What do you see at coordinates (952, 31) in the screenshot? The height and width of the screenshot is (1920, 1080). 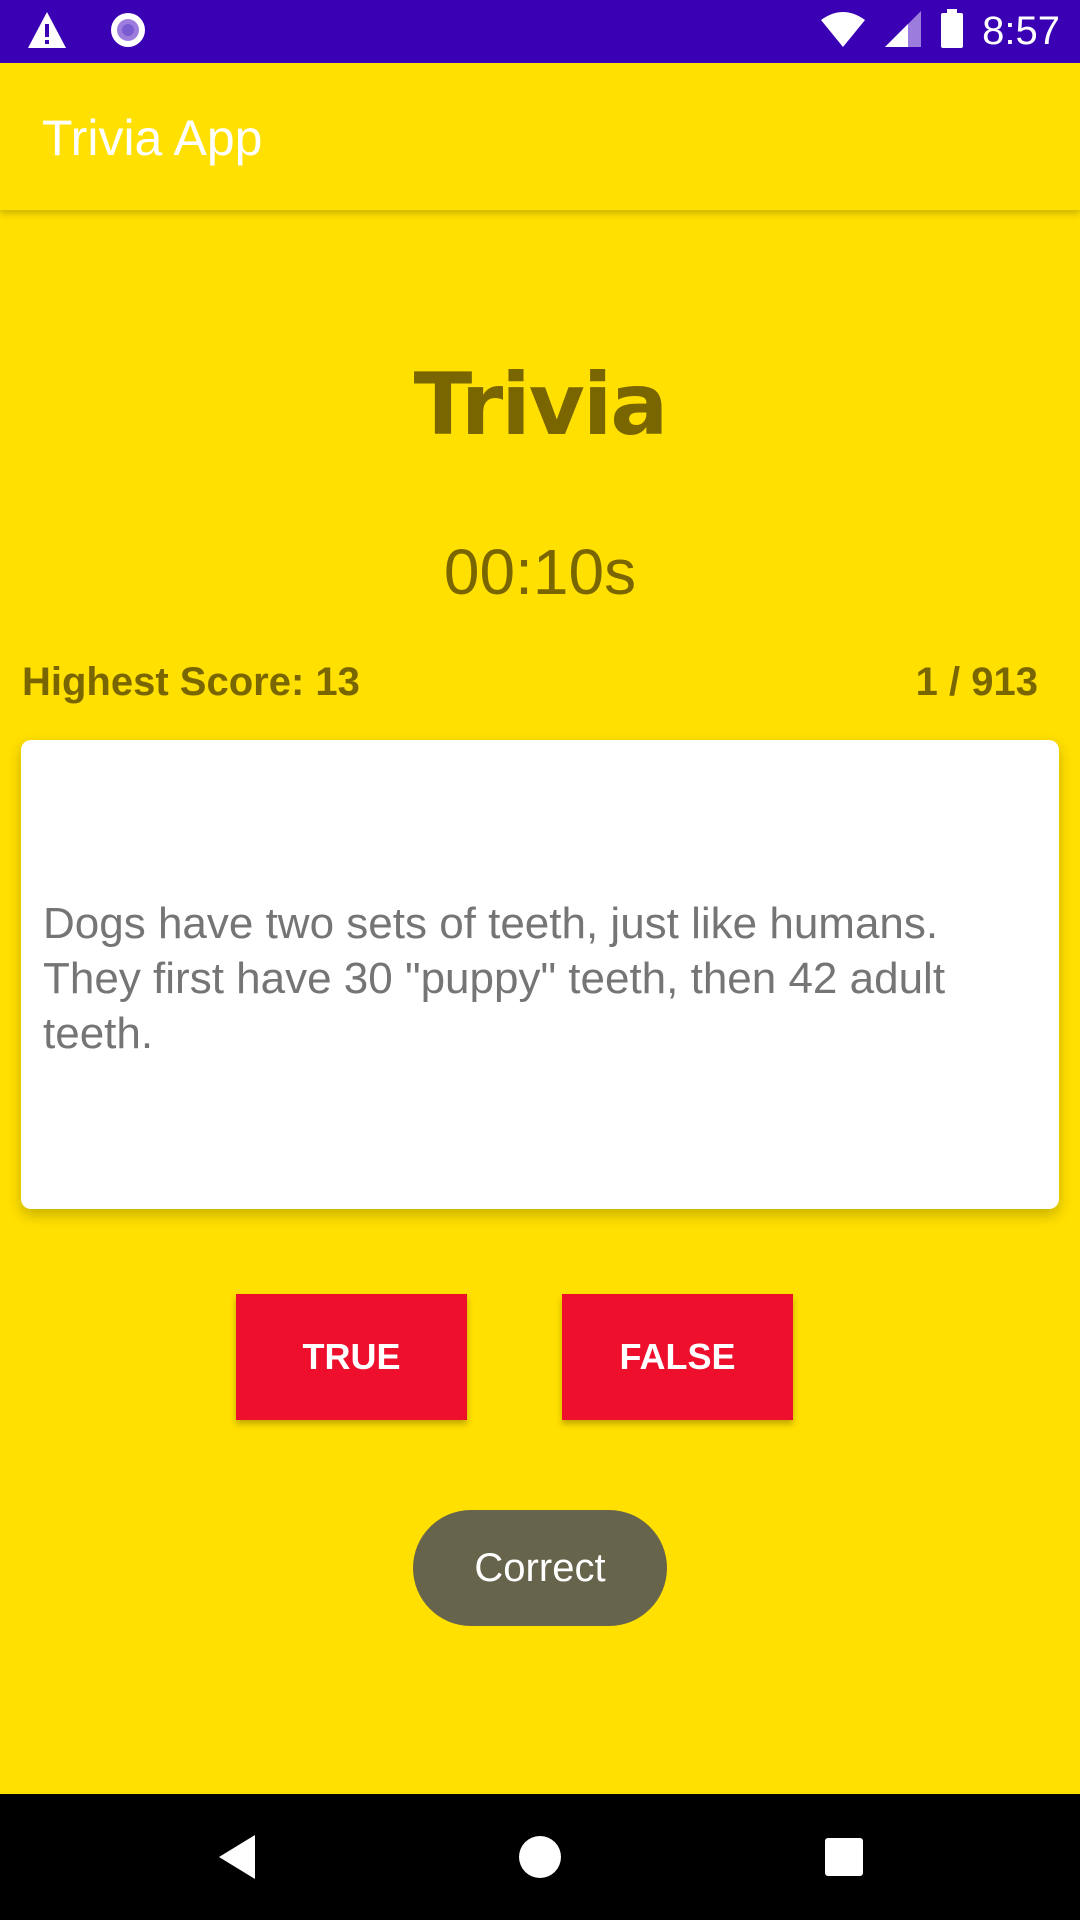 I see `battery-icon` at bounding box center [952, 31].